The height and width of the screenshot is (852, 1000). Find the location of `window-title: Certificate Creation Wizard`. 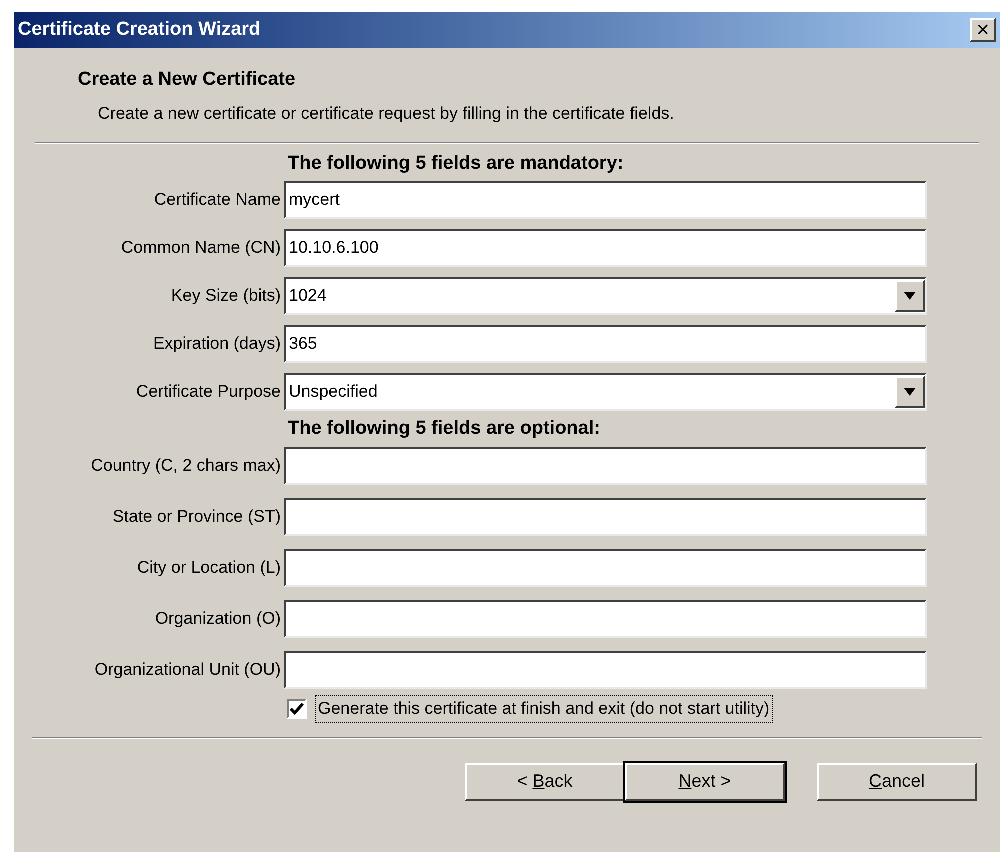

window-title: Certificate Creation Wizard is located at coordinates (139, 30).